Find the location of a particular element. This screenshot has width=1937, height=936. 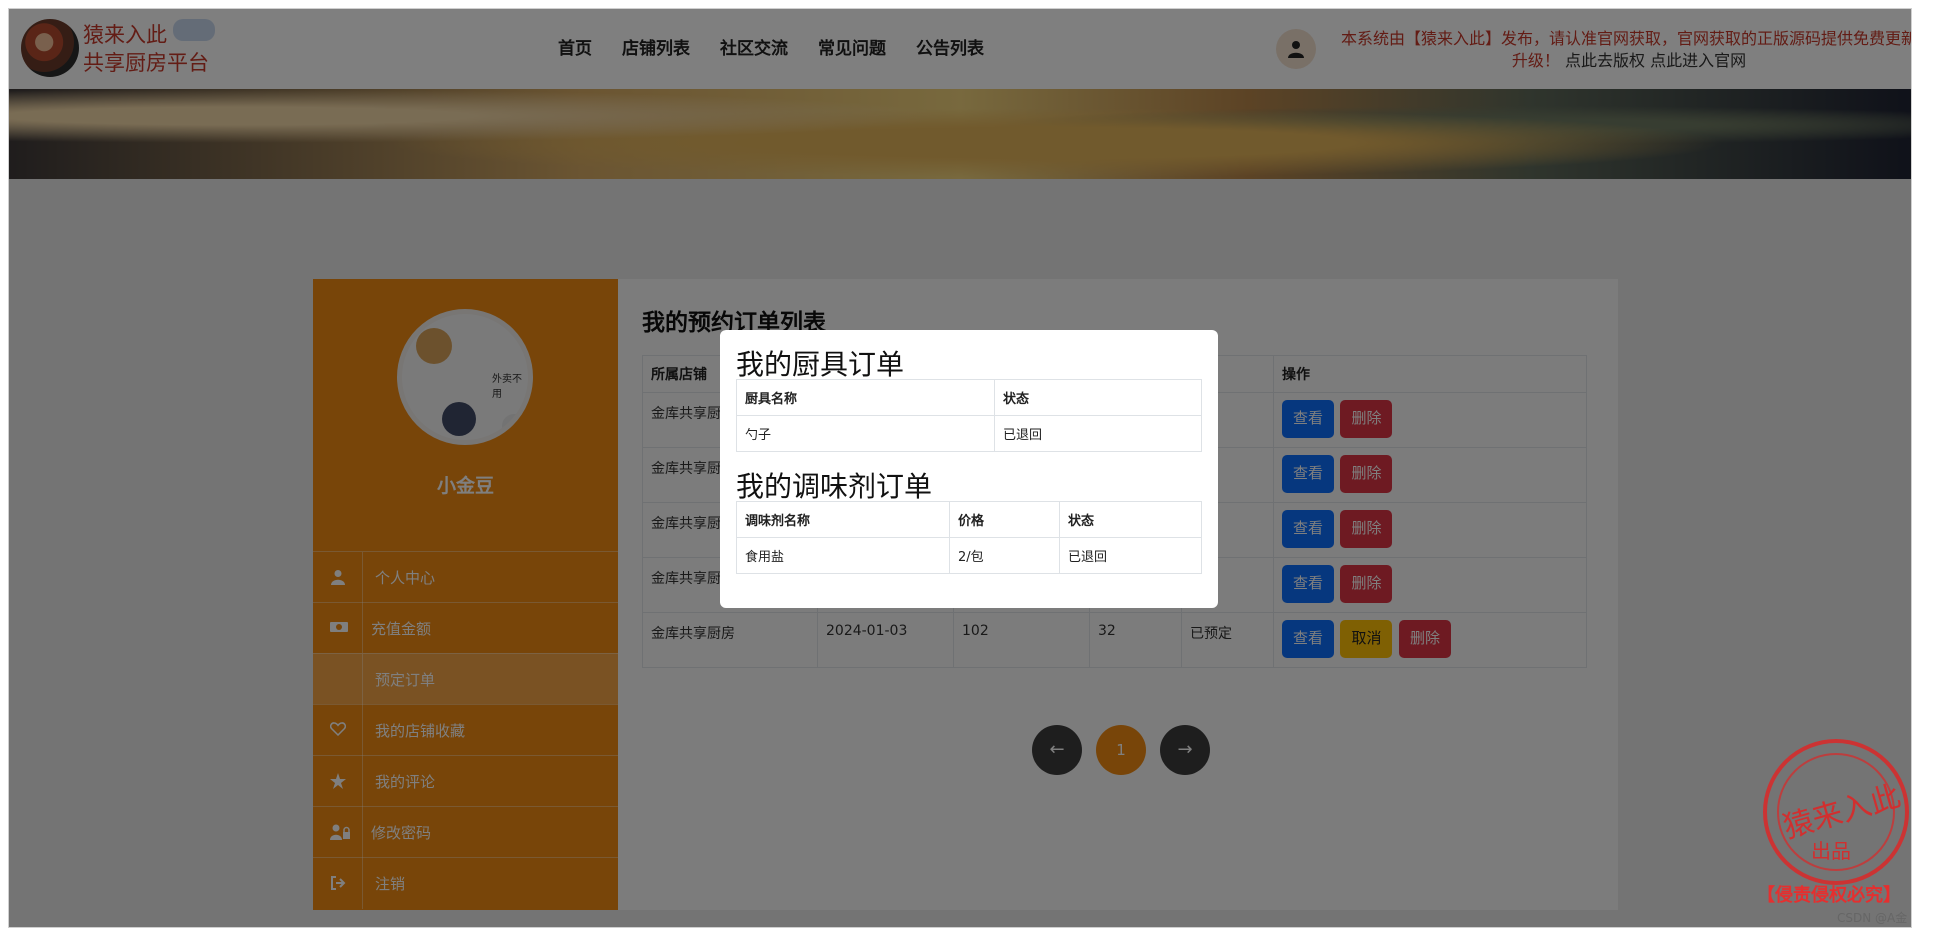

stamp-sub-text: 出品 is located at coordinates (1831, 851).